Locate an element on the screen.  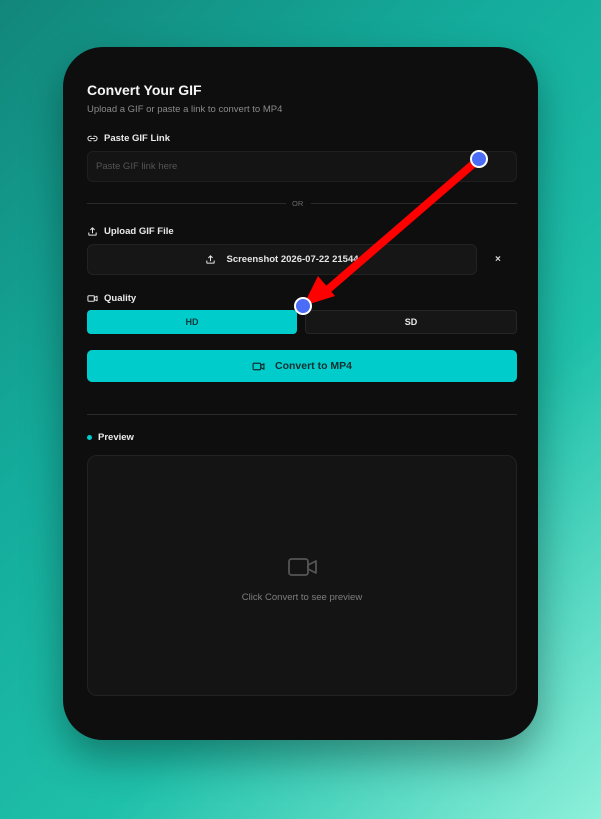
annotation-arrow is located at coordinates (391, 232).